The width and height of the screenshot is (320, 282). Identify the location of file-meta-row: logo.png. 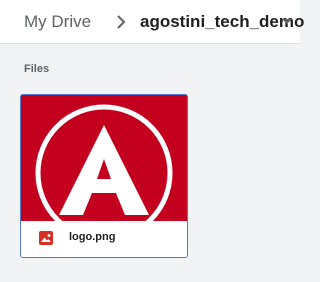
(104, 239).